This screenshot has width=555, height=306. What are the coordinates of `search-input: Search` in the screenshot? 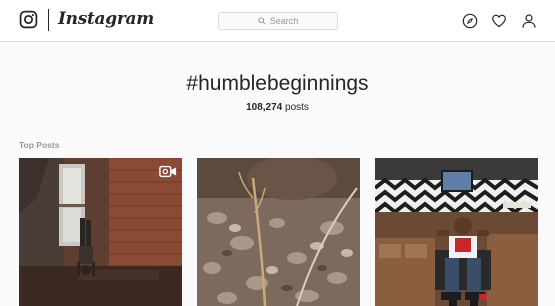 It's located at (278, 21).